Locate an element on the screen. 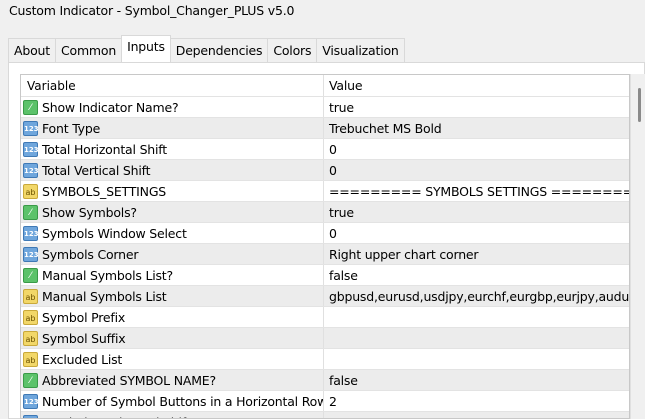 The height and width of the screenshot is (419, 645). table-header: Variable Value is located at coordinates (325, 86).